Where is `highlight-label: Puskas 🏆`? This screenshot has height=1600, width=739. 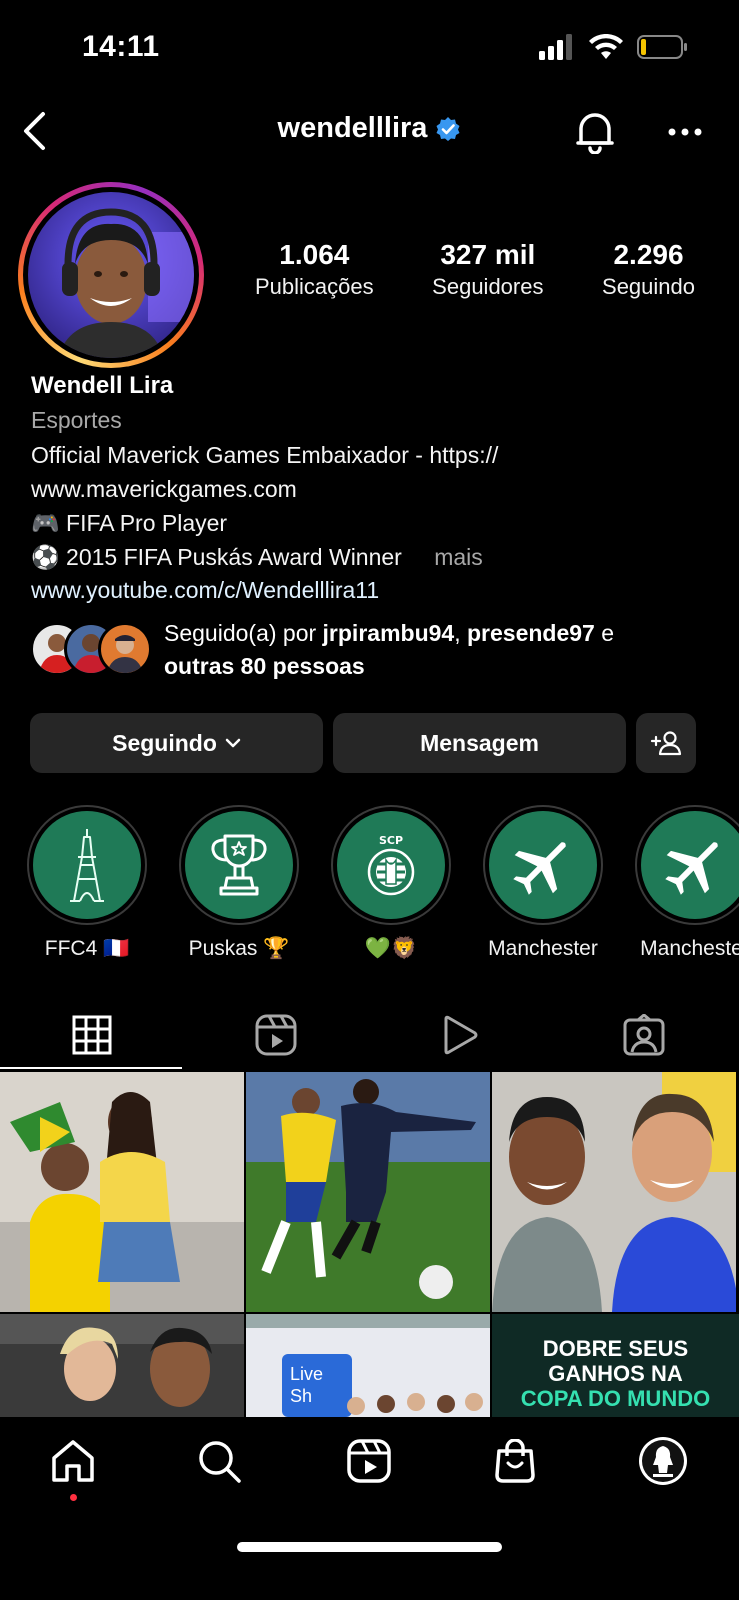 highlight-label: Puskas 🏆 is located at coordinates (239, 948).